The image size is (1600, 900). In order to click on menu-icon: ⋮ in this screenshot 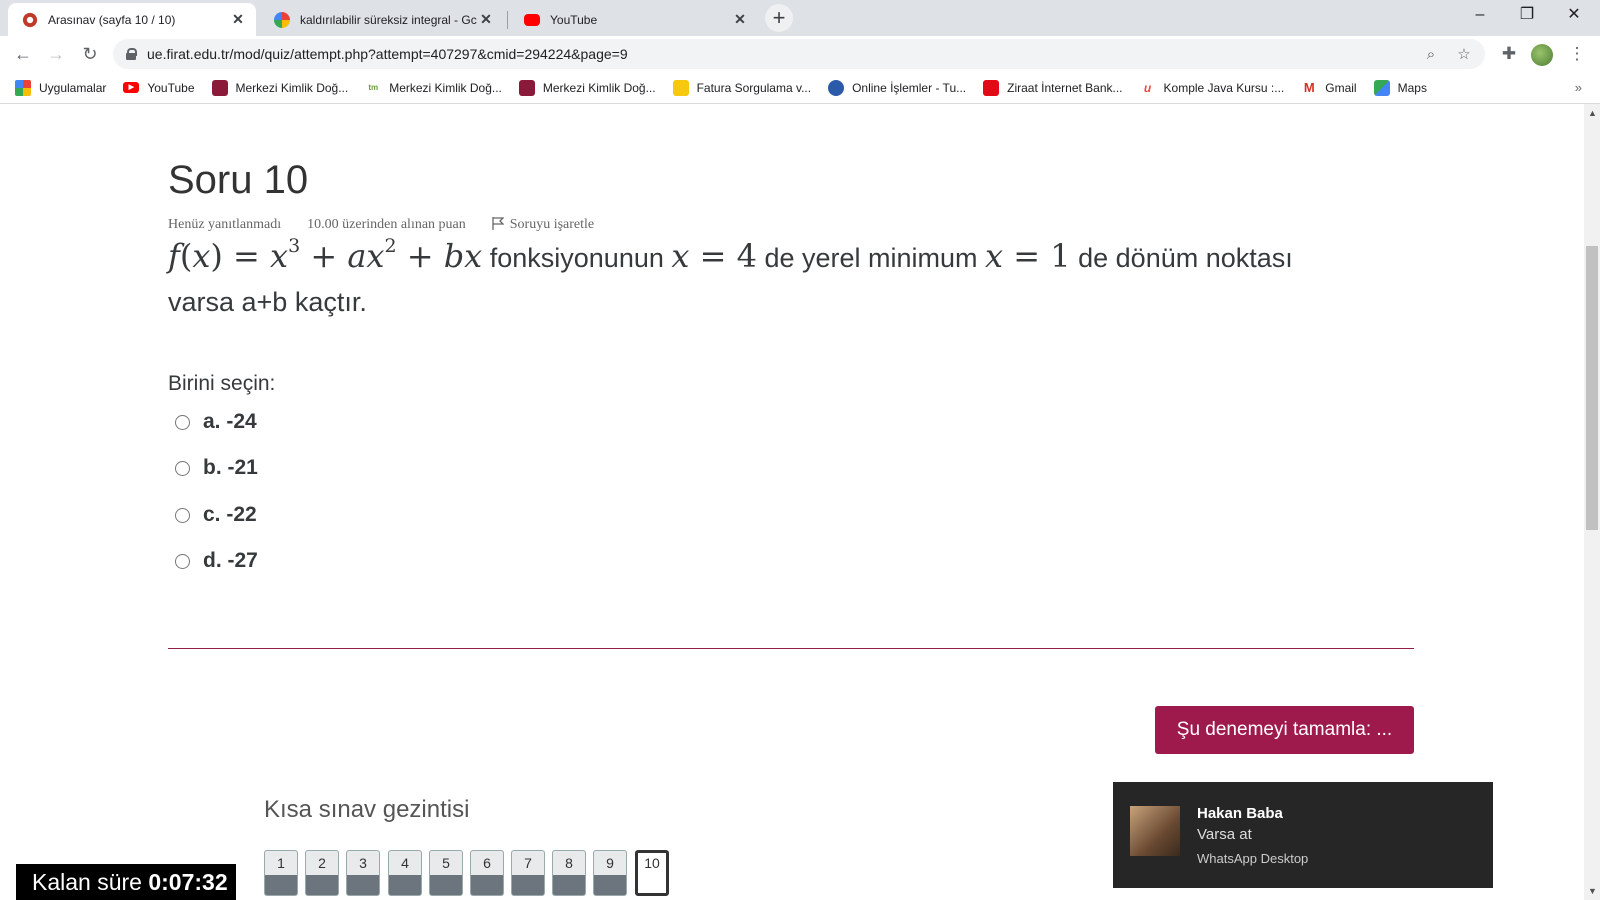, I will do `click(1577, 54)`.